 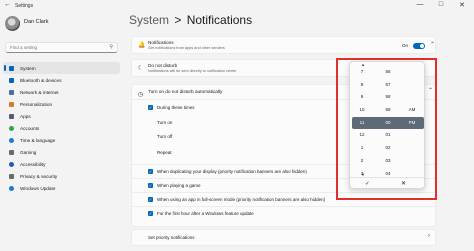 What do you see at coordinates (39, 92) in the screenshot?
I see `sidebar-item-label: Network & internet` at bounding box center [39, 92].